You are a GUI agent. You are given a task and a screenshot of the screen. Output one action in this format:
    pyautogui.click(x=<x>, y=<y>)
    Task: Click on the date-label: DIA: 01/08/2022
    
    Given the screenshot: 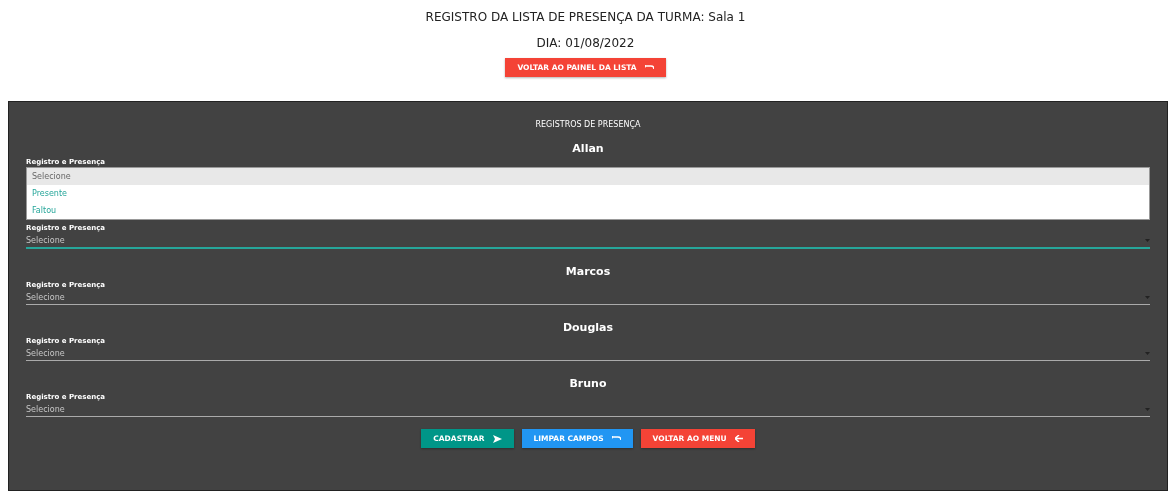 What is the action you would take?
    pyautogui.click(x=585, y=43)
    